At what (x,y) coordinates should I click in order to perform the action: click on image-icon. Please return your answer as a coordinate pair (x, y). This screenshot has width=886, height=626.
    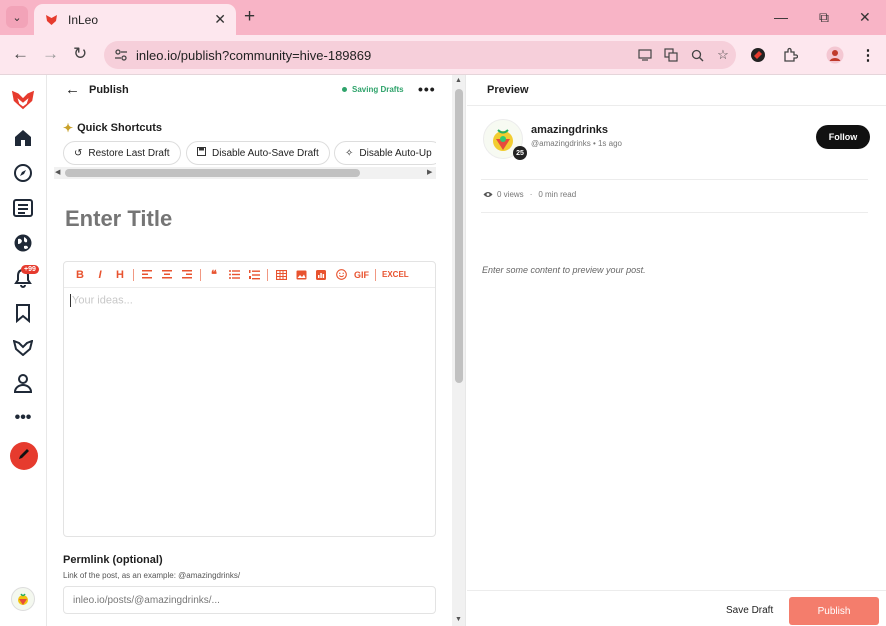
    Looking at the image, I should click on (301, 275).